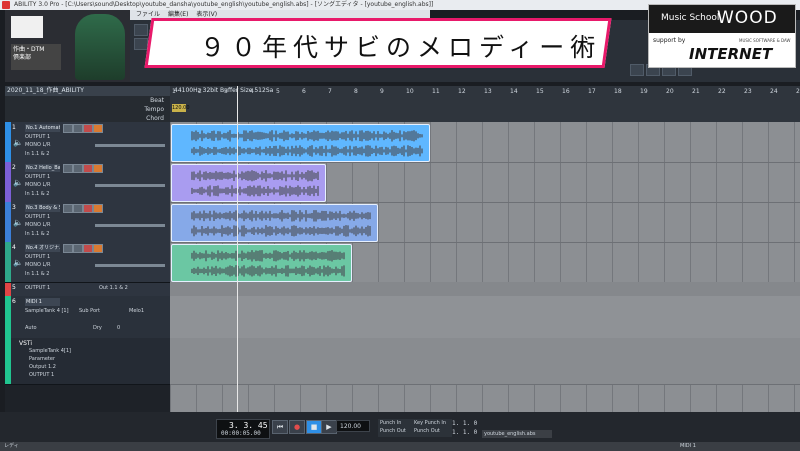  What do you see at coordinates (540, 91) in the screenshot?
I see `bar-number: 15` at bounding box center [540, 91].